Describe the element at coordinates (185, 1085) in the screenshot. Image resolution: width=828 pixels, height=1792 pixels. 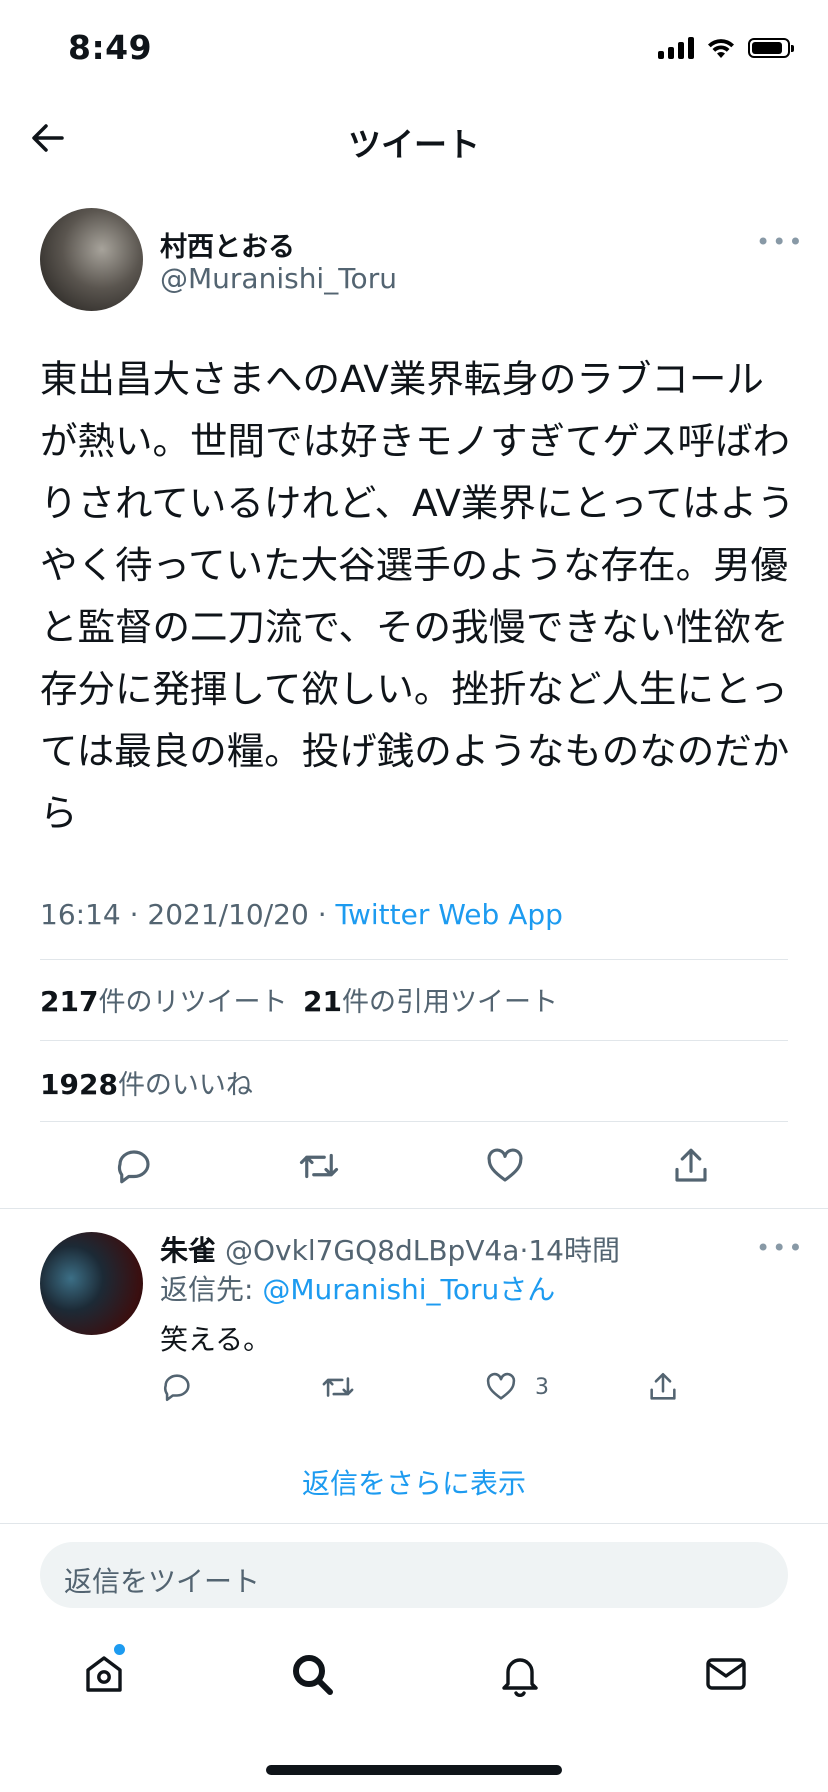
I see `likes-label: 件のいいね` at that location.